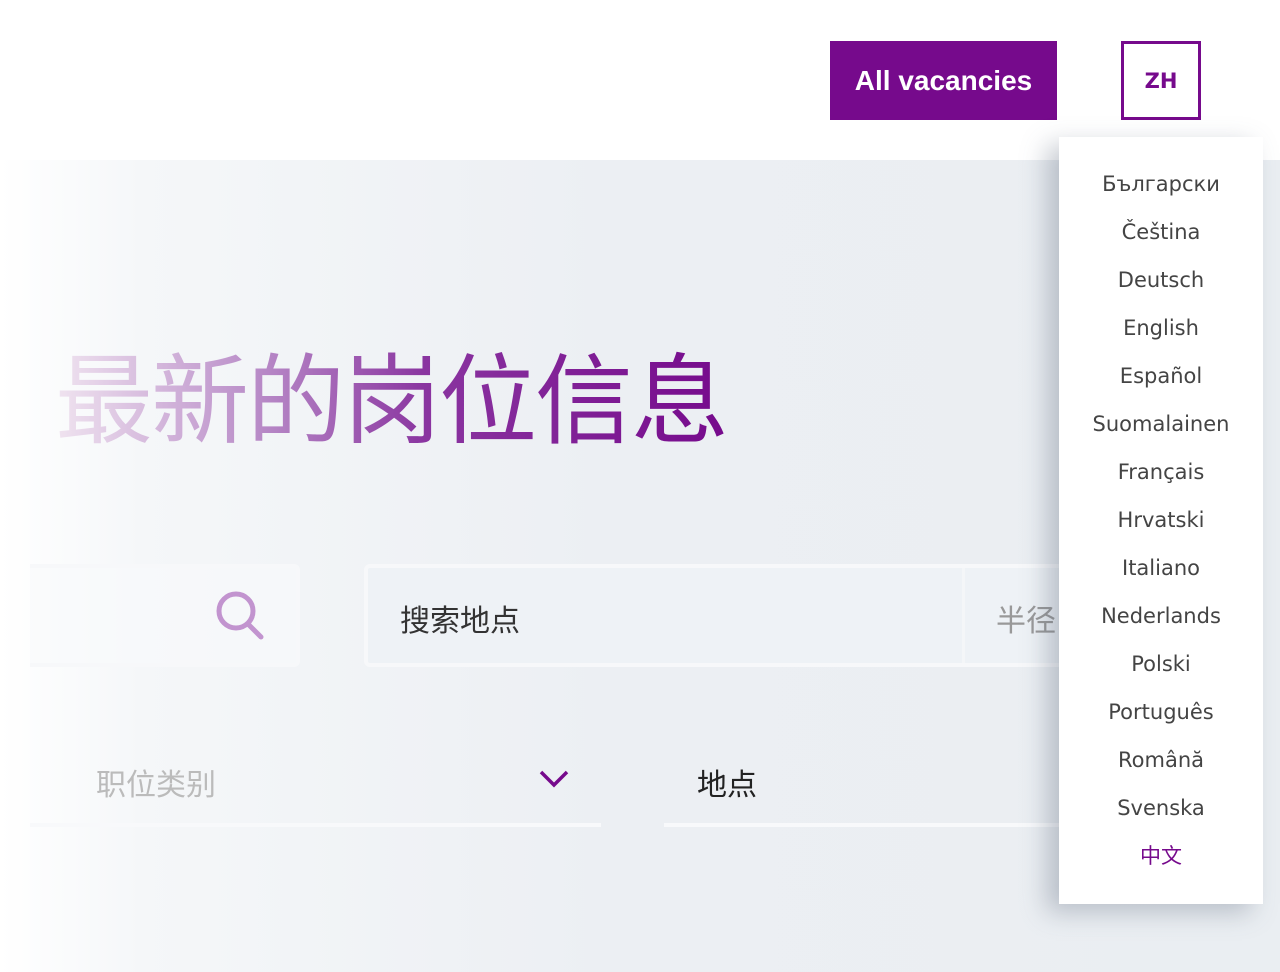 This screenshot has width=1280, height=972. What do you see at coordinates (943, 80) in the screenshot?
I see `all-vacancies-button: All vacancies` at bounding box center [943, 80].